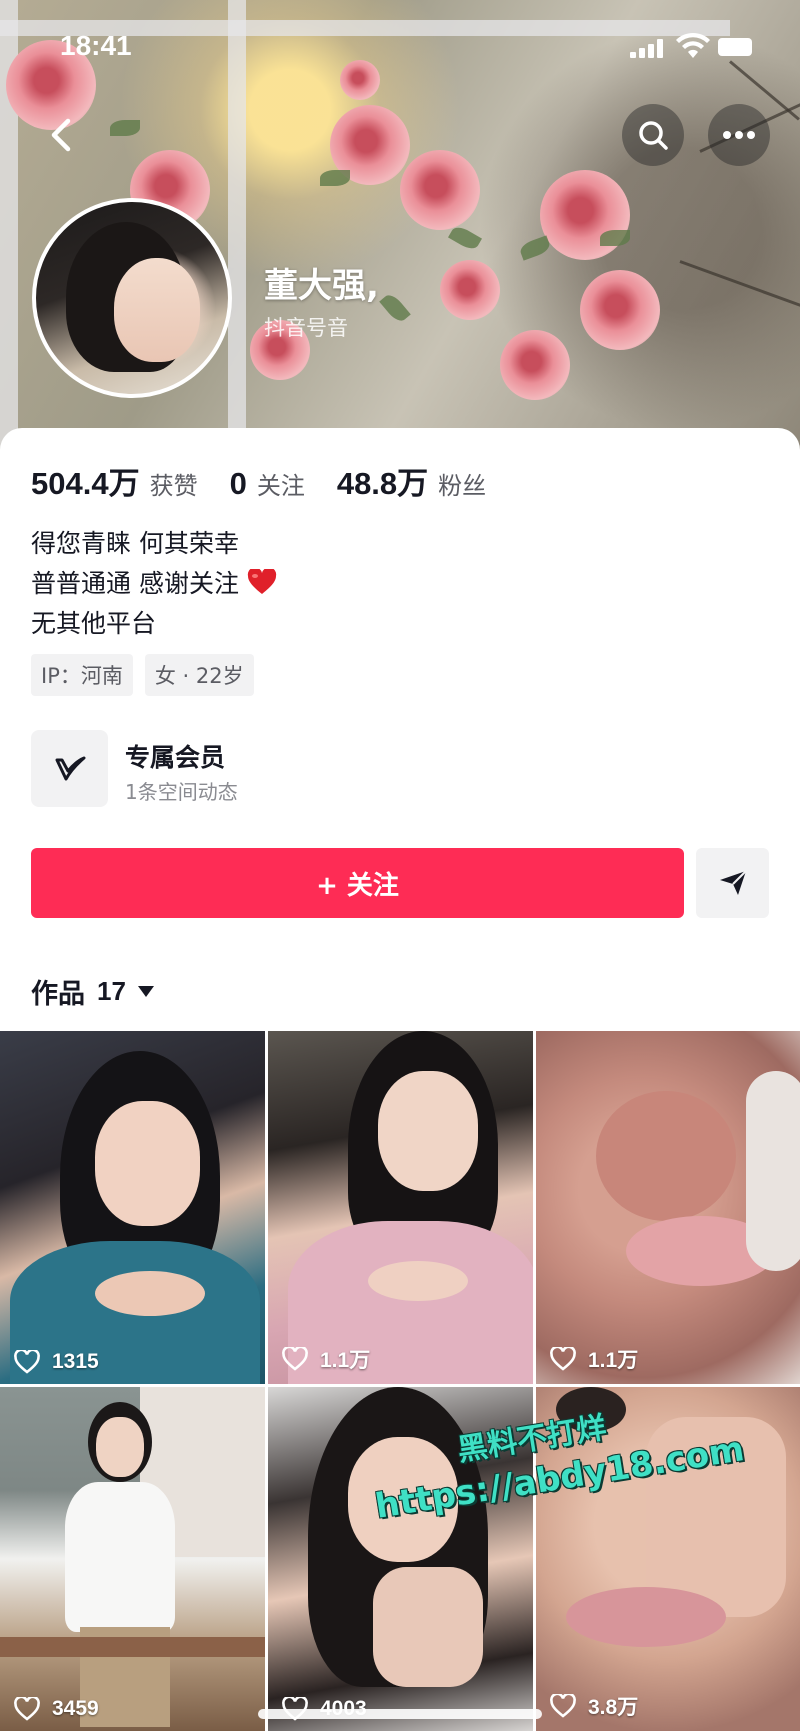 This screenshot has width=800, height=1731. What do you see at coordinates (75, 1708) in the screenshot?
I see `like-count-value: 3459` at bounding box center [75, 1708].